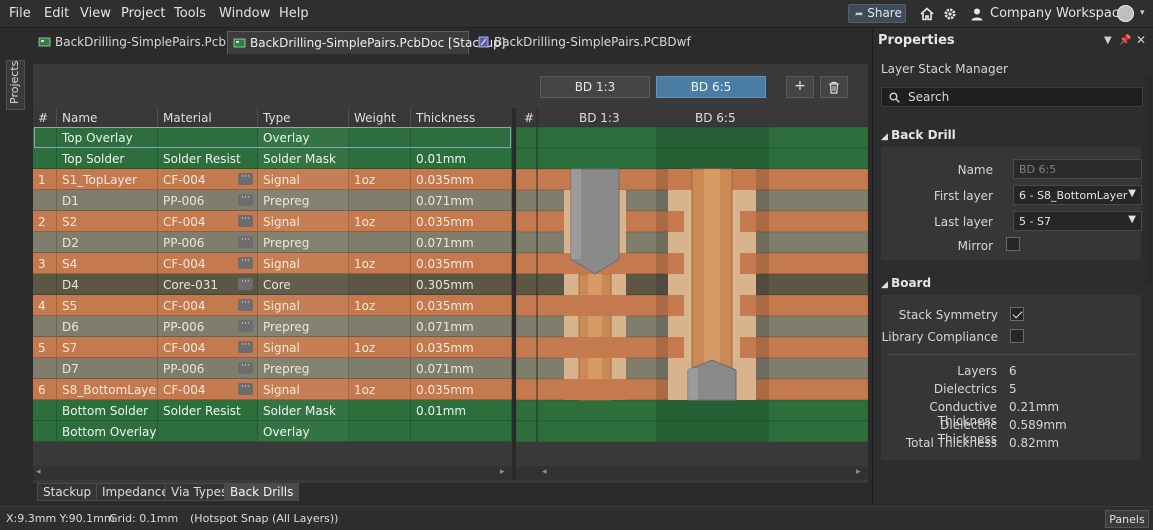 This screenshot has width=1153, height=530. I want to click on cell-number: 2, so click(45, 221).